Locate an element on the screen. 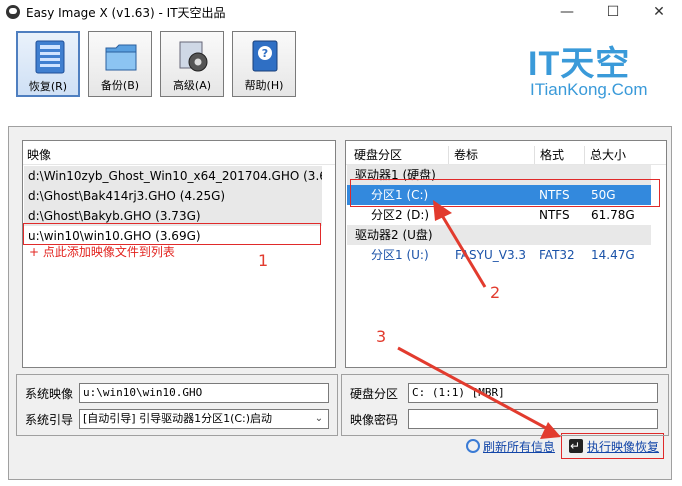 Image resolution: width=682 pixels, height=486 pixels. advanced-button: 高级(A) is located at coordinates (192, 64).